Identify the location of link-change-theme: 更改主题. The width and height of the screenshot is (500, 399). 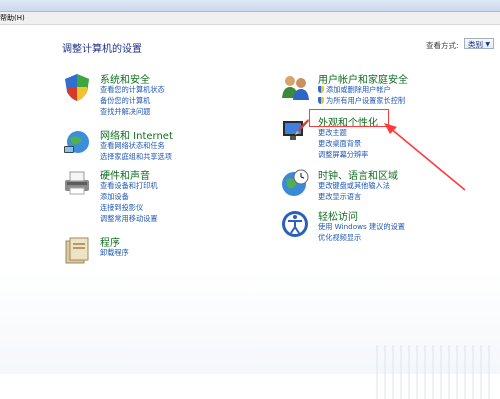
(332, 133).